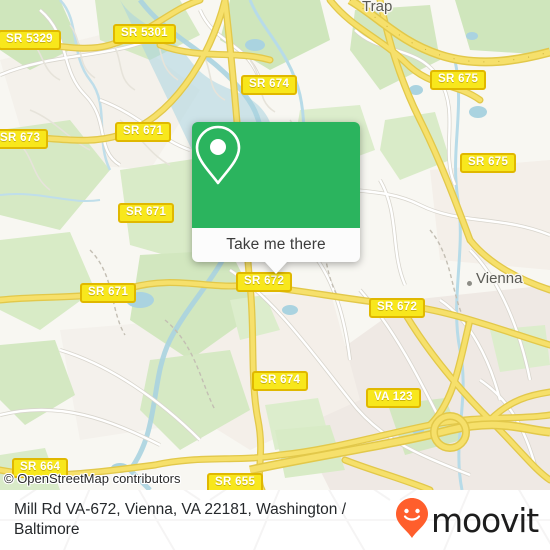  What do you see at coordinates (235, 481) in the screenshot?
I see `road-shield-sr-655: SR 655` at bounding box center [235, 481].